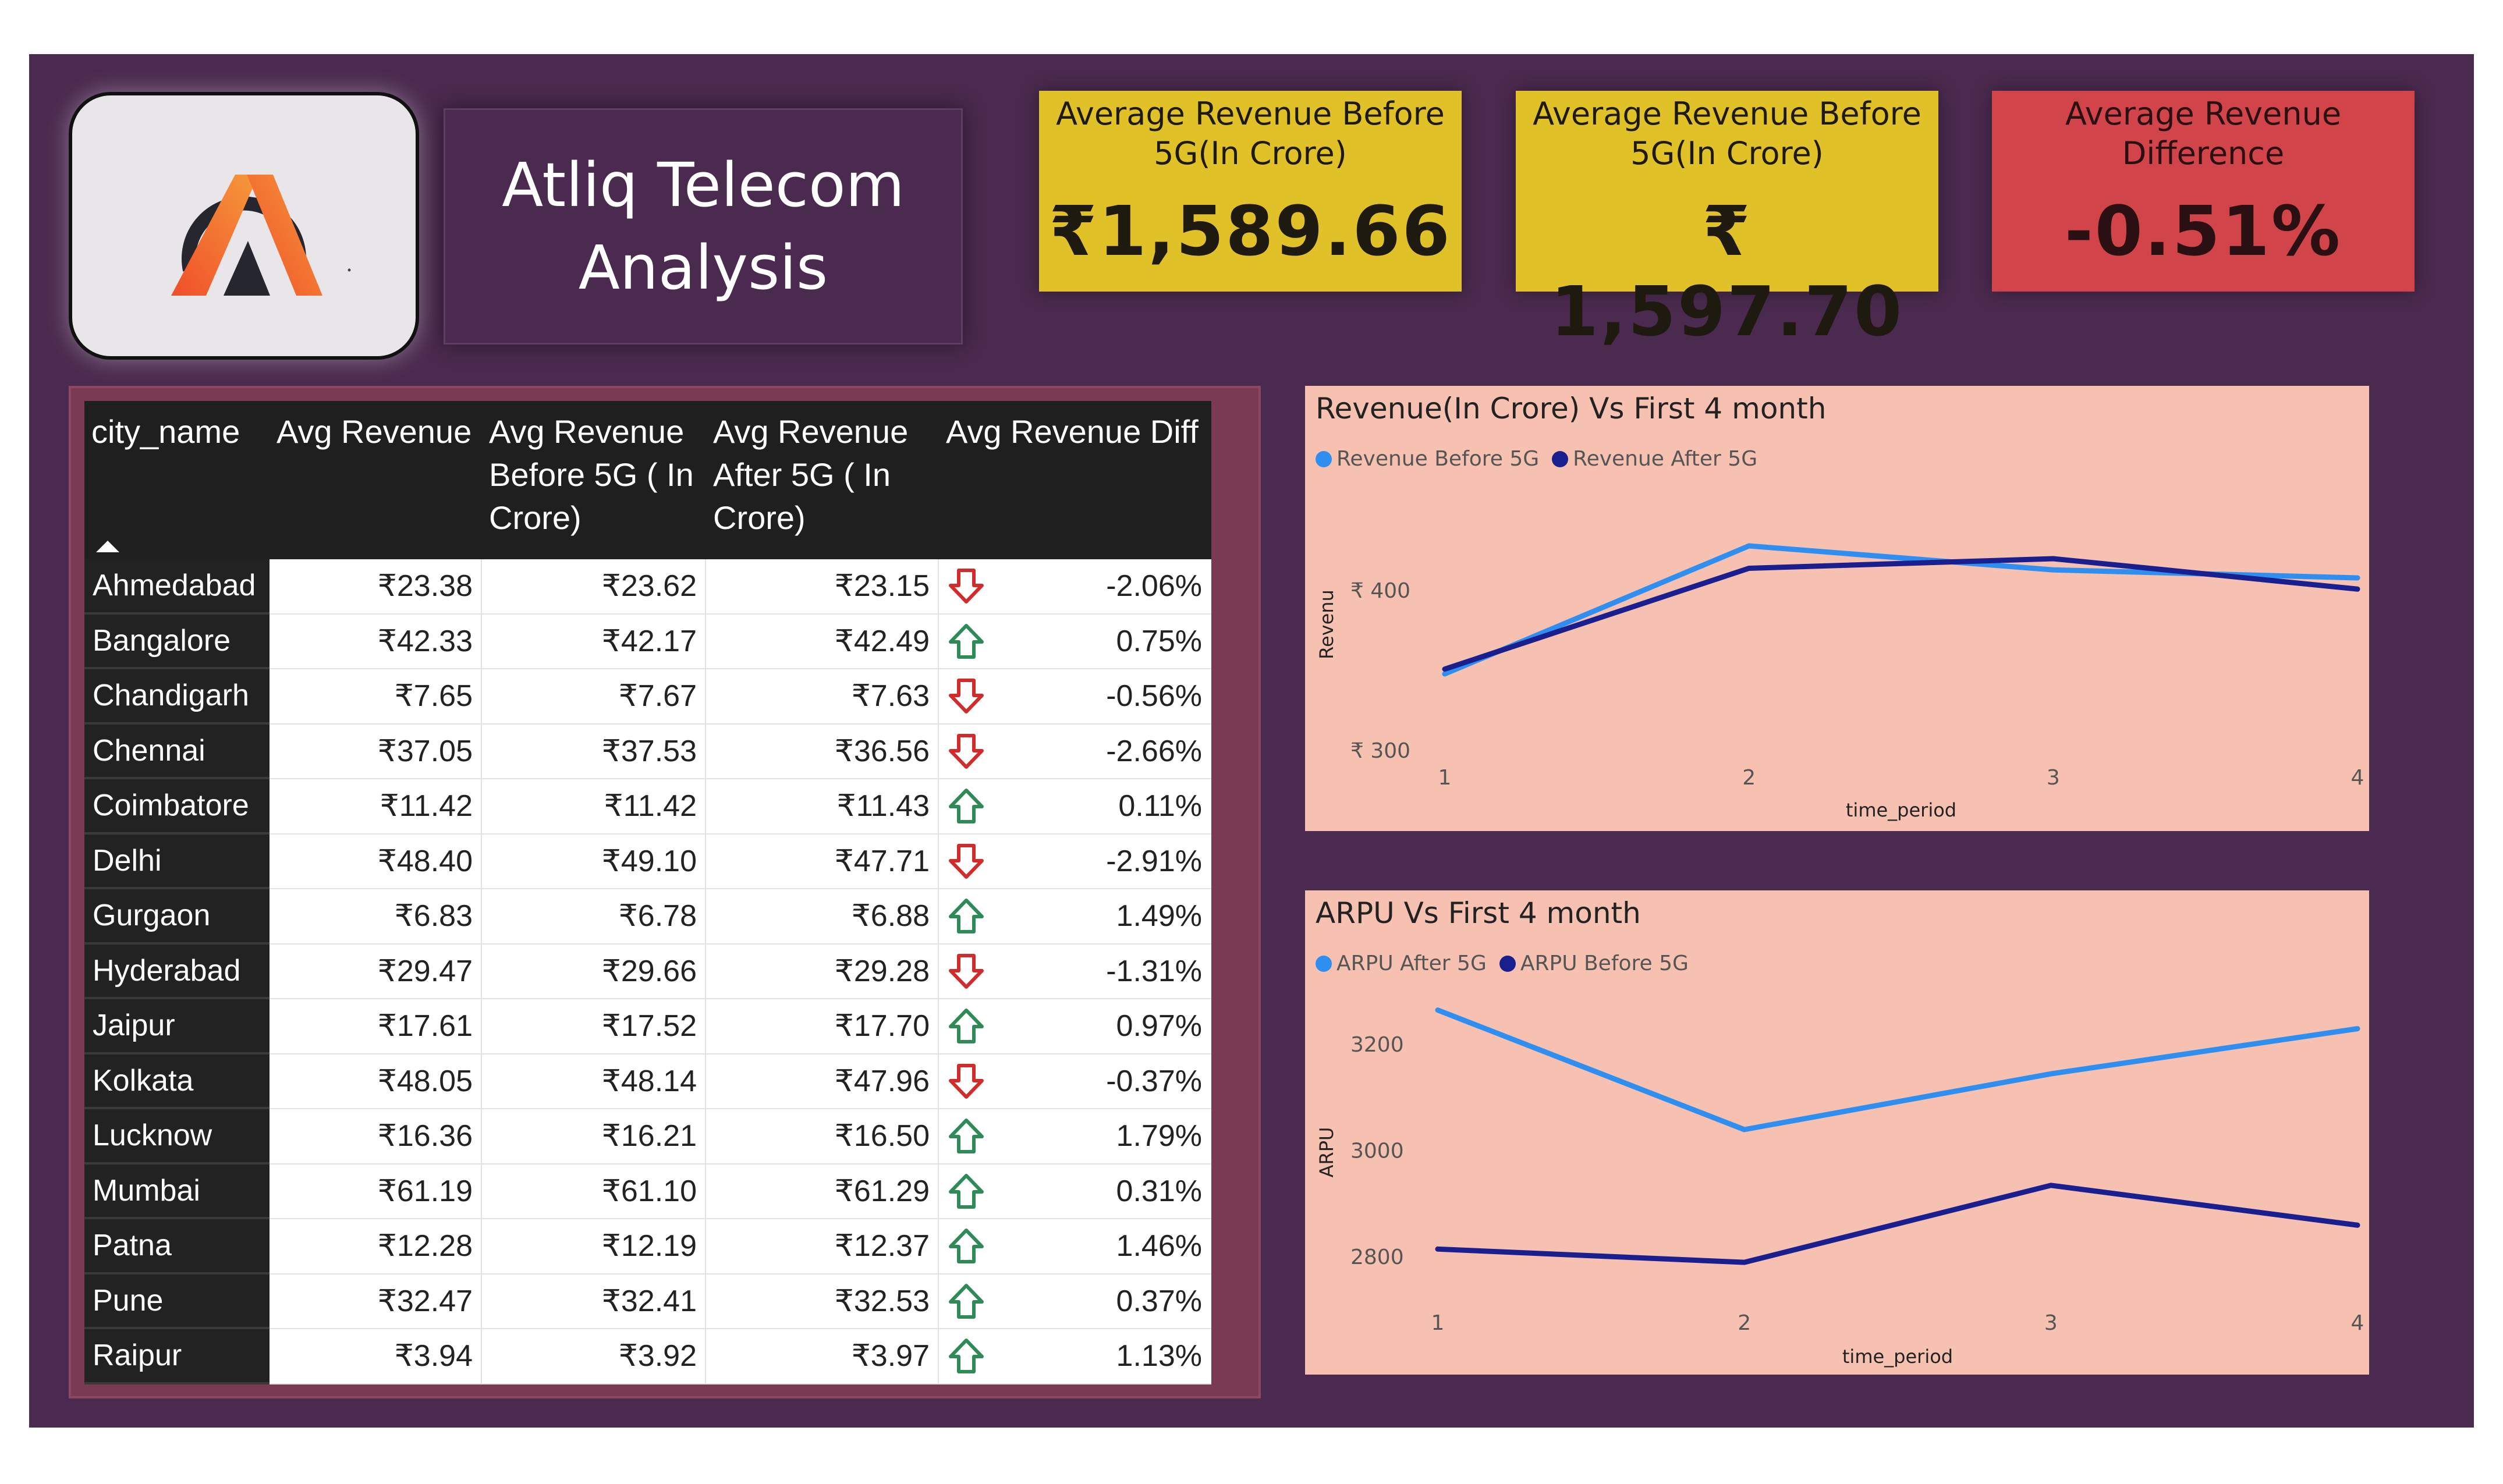 The width and height of the screenshot is (2503, 1484). I want to click on cell-avg-revenue-after: ₹16.50, so click(822, 1137).